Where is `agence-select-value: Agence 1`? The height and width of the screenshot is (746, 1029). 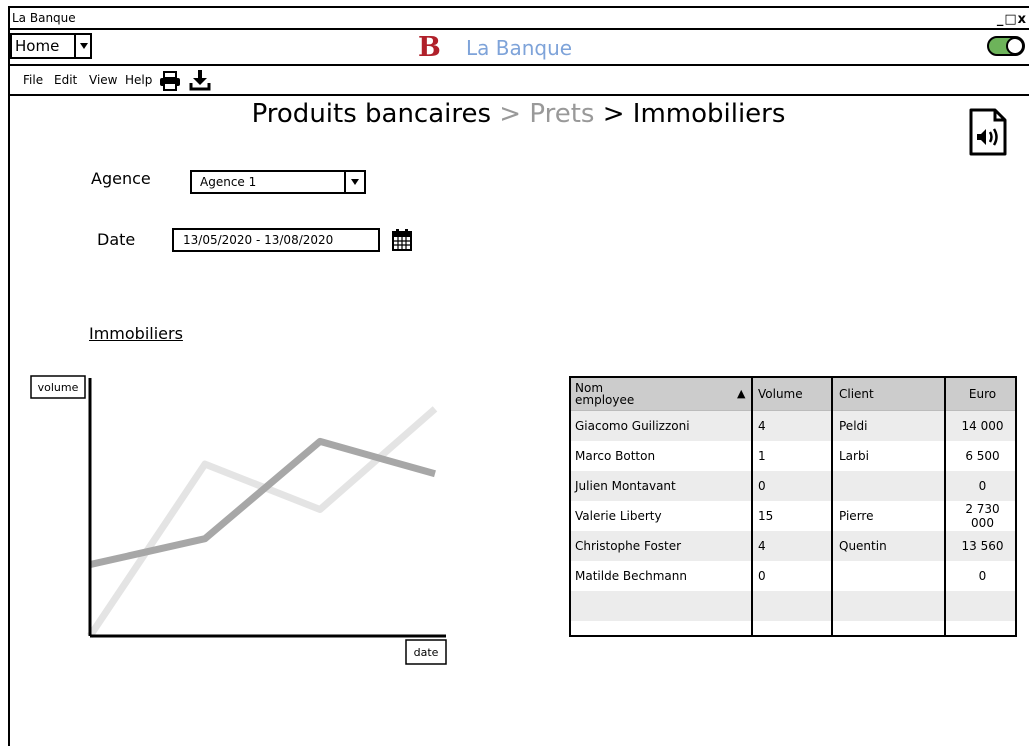 agence-select-value: Agence 1 is located at coordinates (228, 182).